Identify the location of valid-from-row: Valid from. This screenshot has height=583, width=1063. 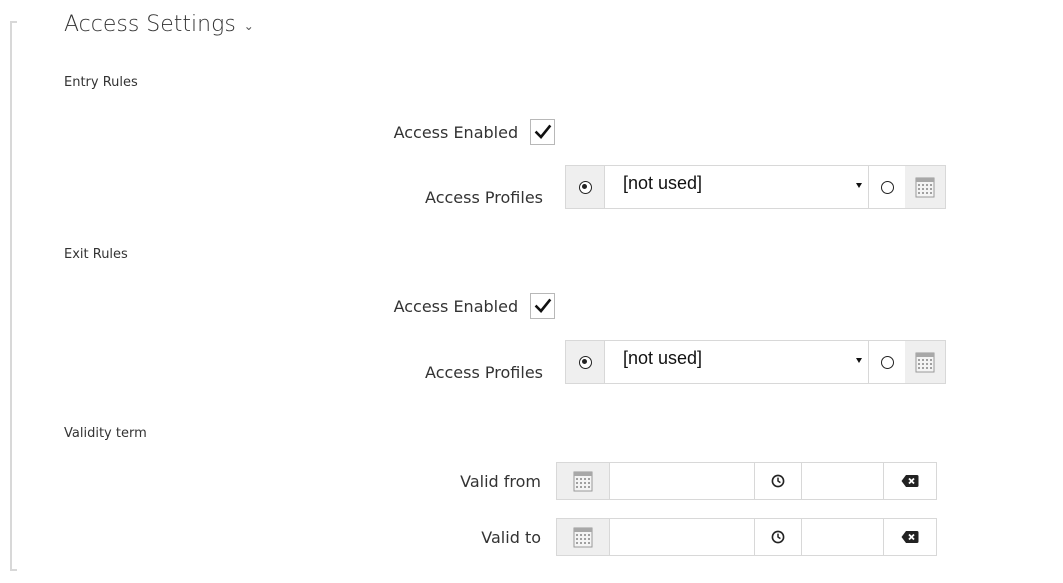
(468, 481).